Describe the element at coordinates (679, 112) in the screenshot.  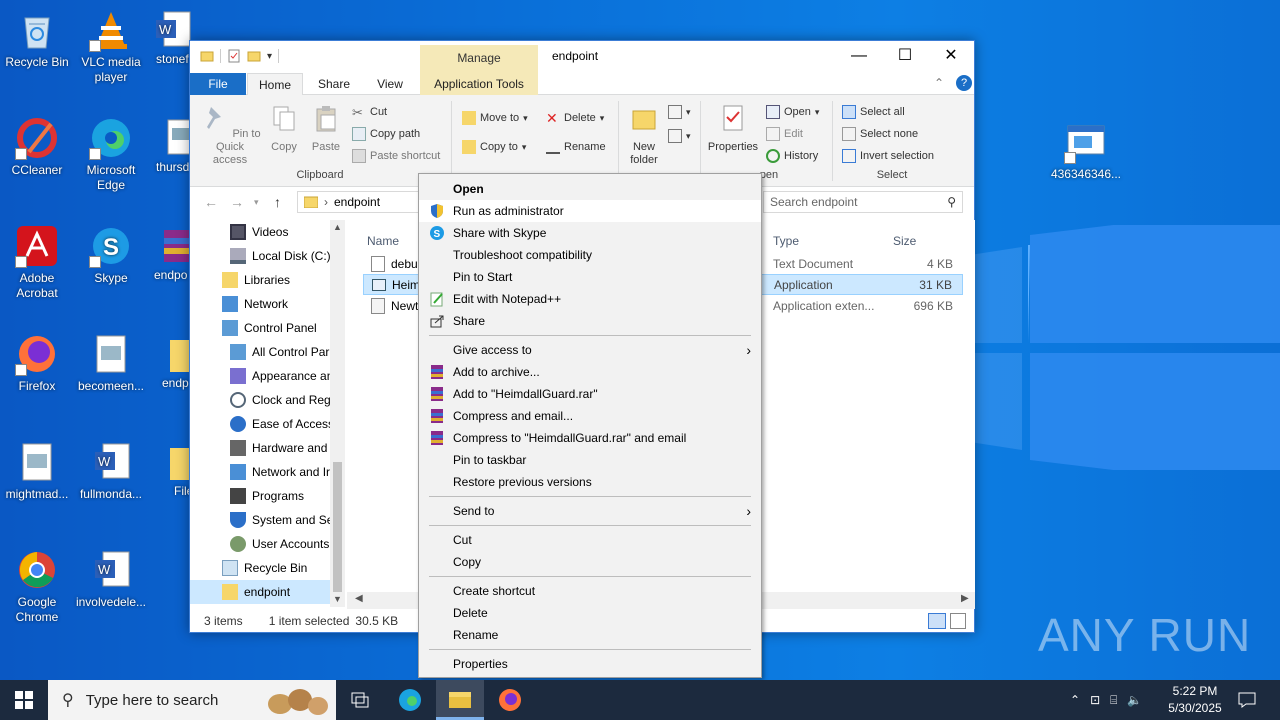
I see `new-item-button: ▾` at that location.